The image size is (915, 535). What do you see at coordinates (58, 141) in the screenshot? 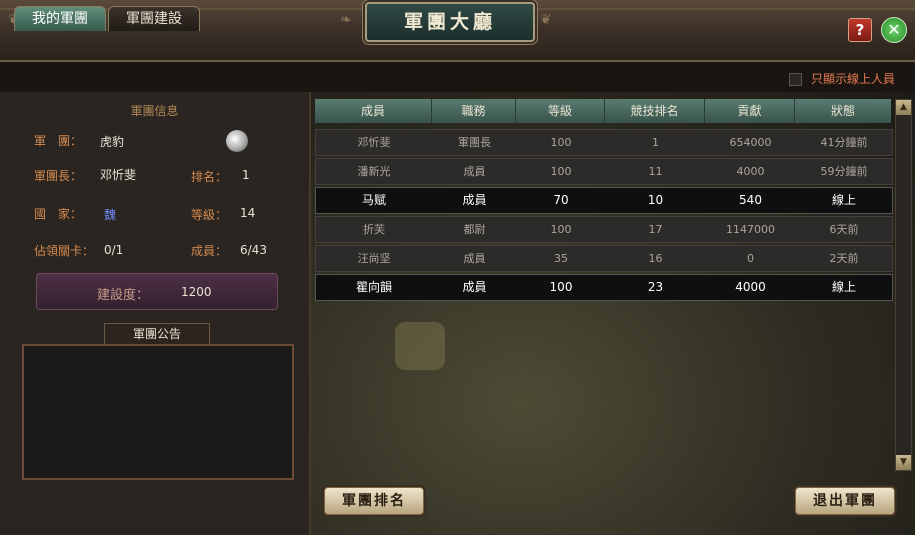
I see `legion-name-label: 軍 團：` at bounding box center [58, 141].